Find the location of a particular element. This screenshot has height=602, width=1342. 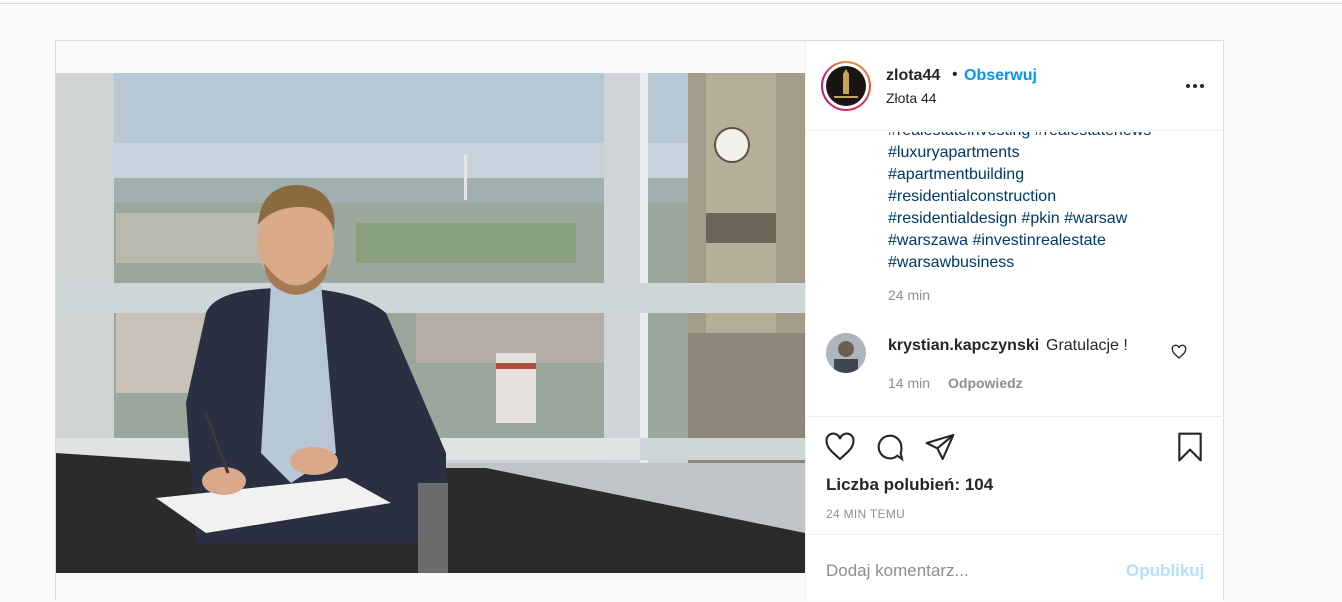

comment-like-icon is located at coordinates (1179, 352).